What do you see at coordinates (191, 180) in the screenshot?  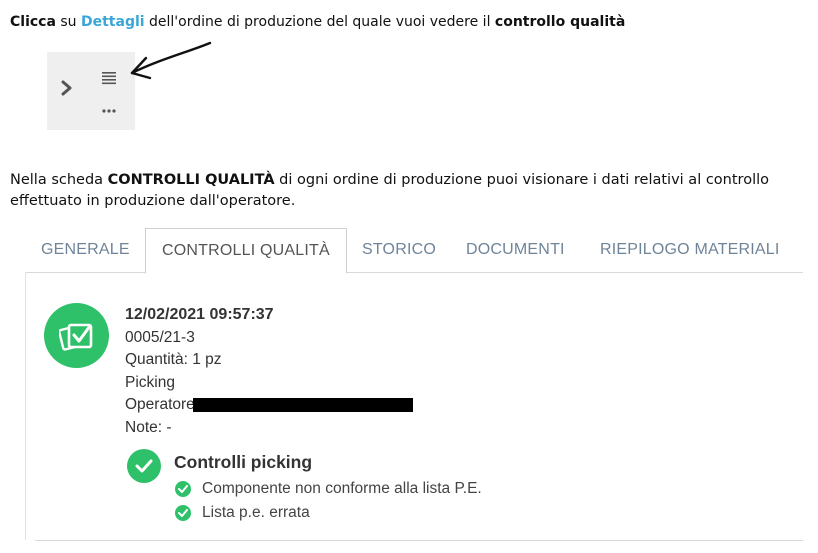 I see `description-bold-tab-name: CONTROLLI QUALITÀ` at bounding box center [191, 180].